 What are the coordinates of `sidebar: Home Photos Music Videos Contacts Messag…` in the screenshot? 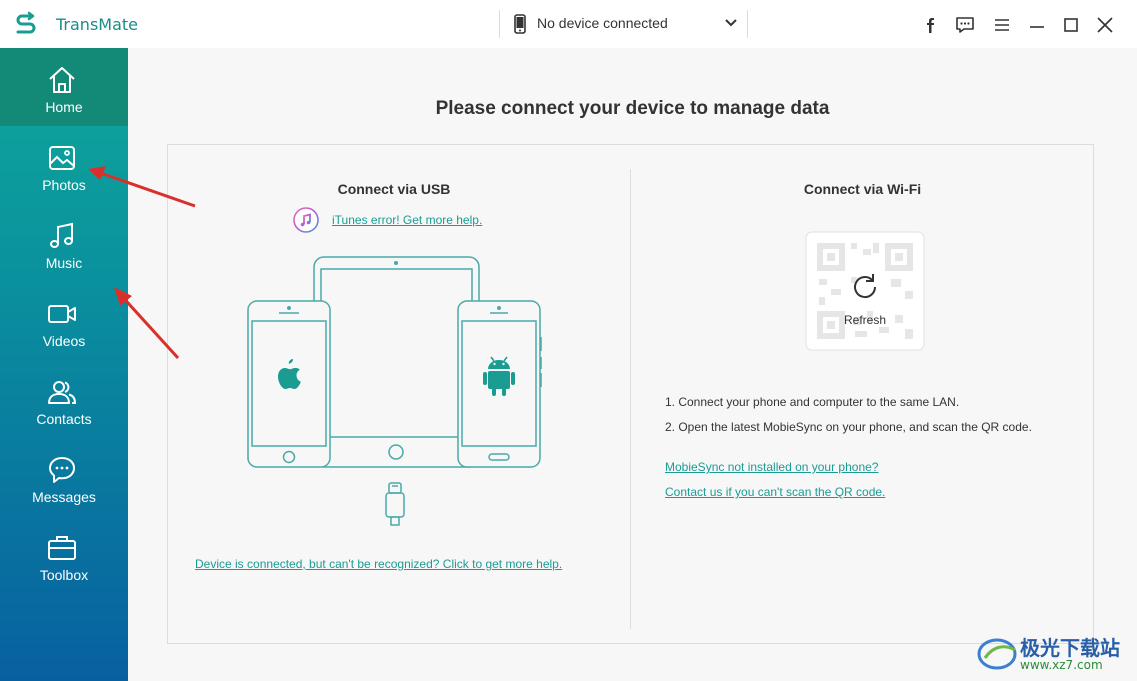 It's located at (64, 364).